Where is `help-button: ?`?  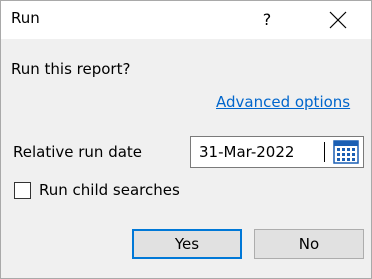 help-button: ? is located at coordinates (267, 20).